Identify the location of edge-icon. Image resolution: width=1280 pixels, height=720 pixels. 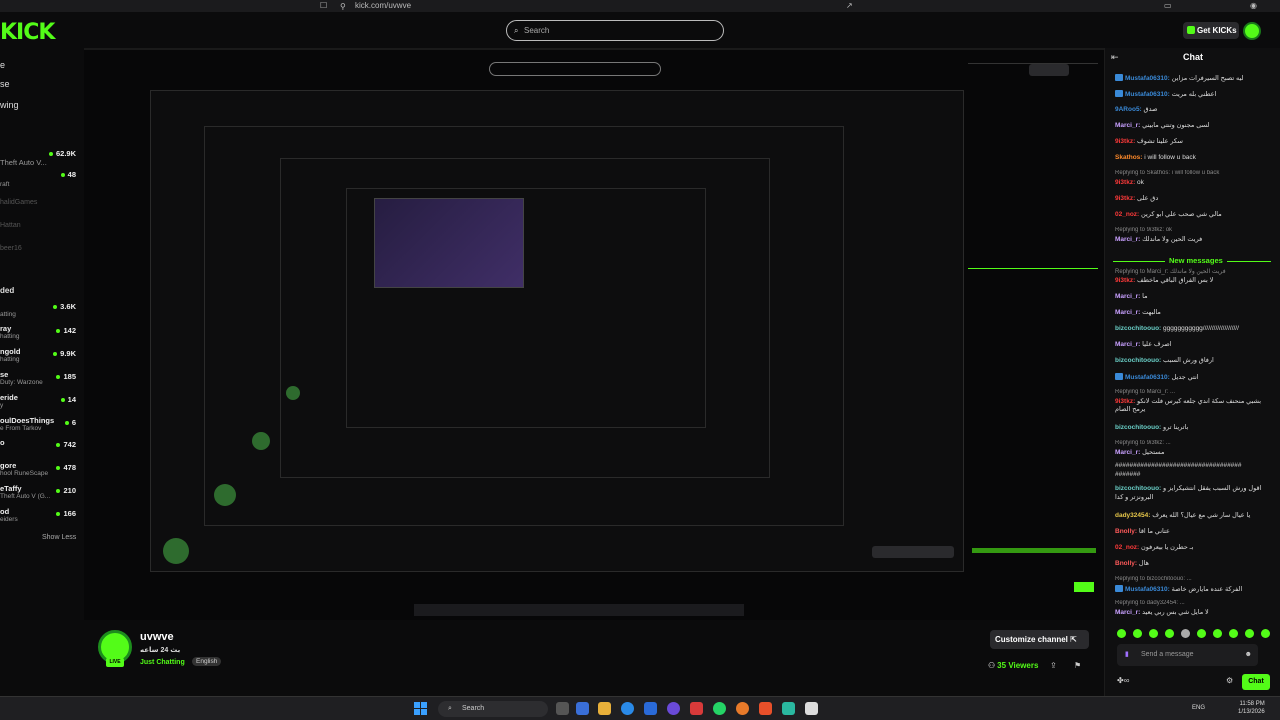
(627, 708).